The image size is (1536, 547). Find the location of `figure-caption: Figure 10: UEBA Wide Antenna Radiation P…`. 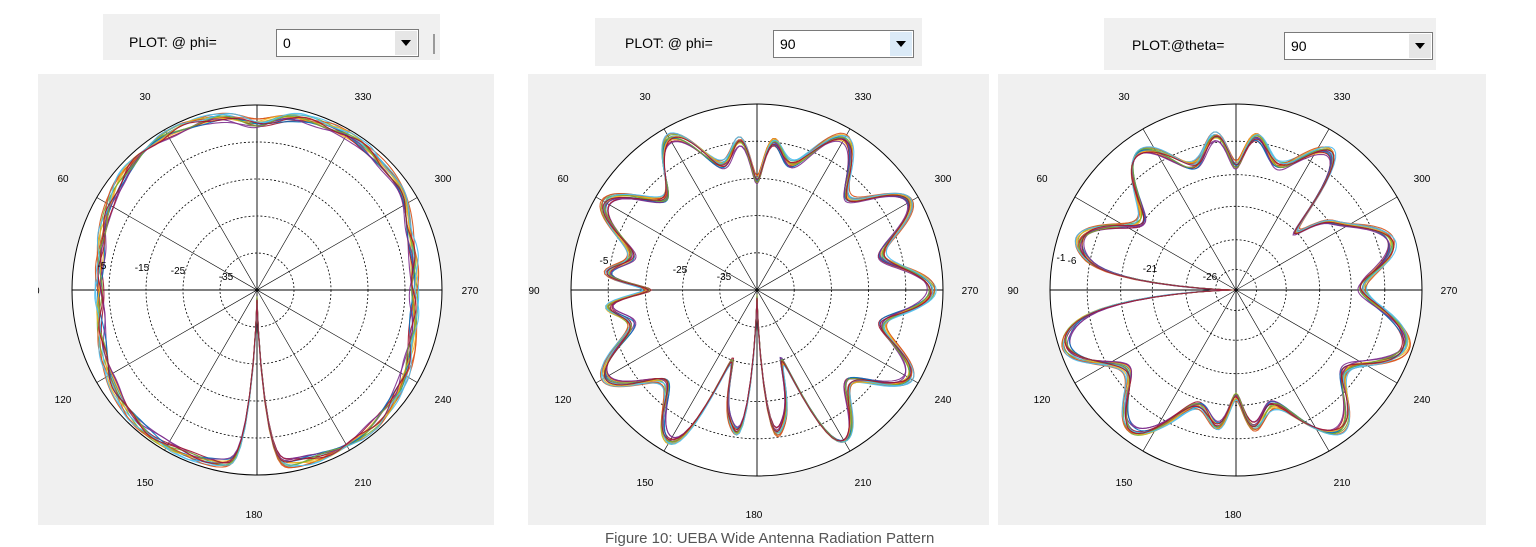

figure-caption: Figure 10: UEBA Wide Antenna Radiation P… is located at coordinates (770, 538).